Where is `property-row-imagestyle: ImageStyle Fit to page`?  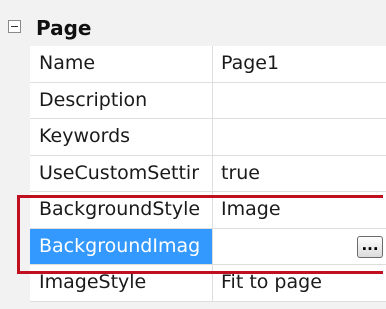 property-row-imagestyle: ImageStyle Fit to page is located at coordinates (208, 283).